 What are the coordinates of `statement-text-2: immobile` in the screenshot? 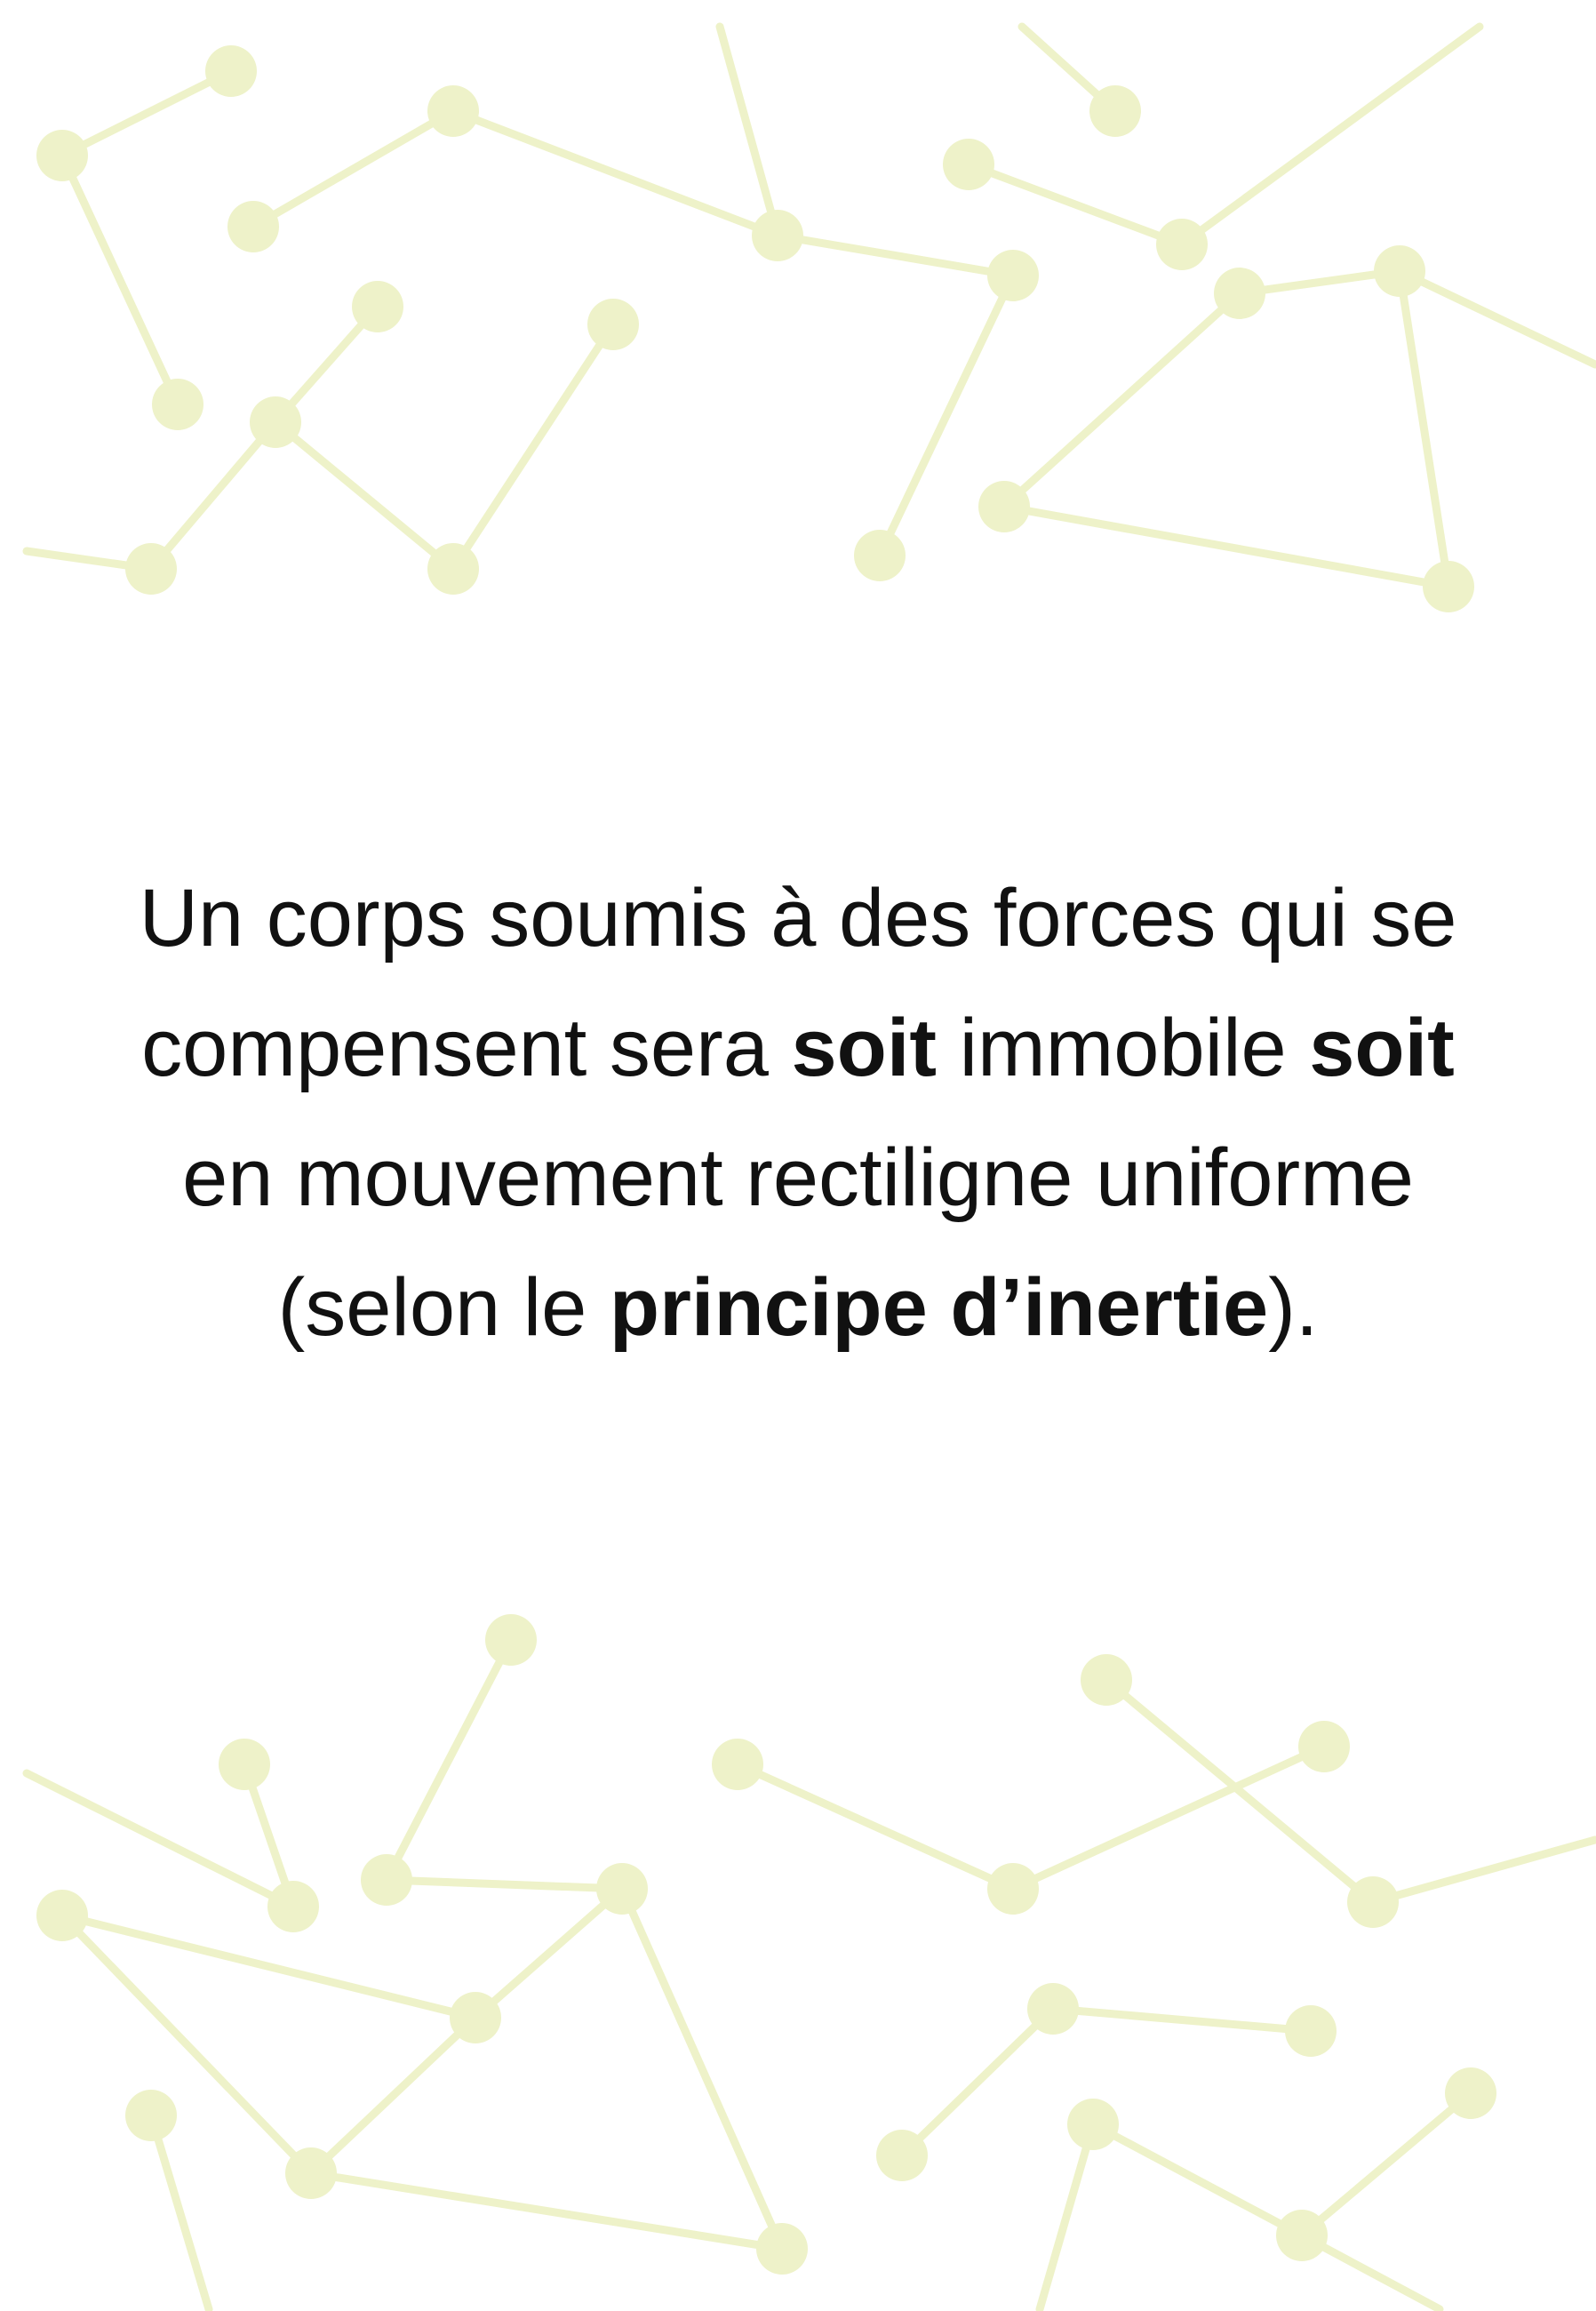 It's located at (1123, 1048).